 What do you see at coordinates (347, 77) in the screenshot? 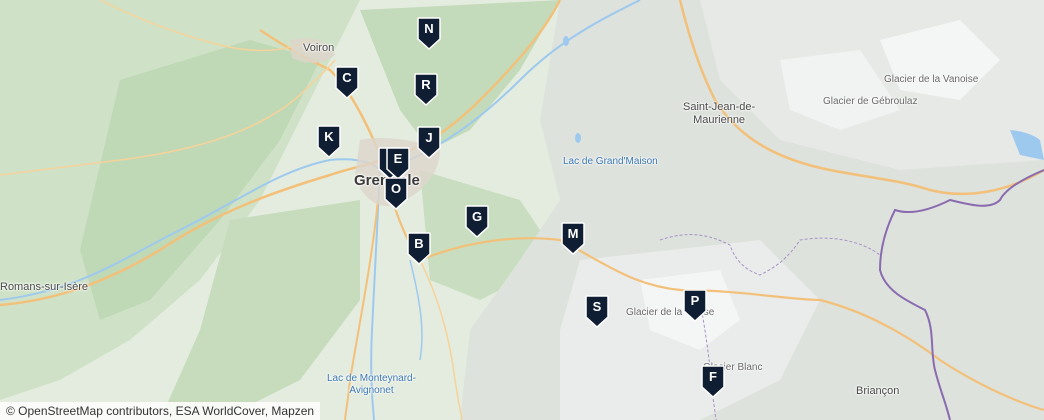
I see `marker-label: C` at bounding box center [347, 77].